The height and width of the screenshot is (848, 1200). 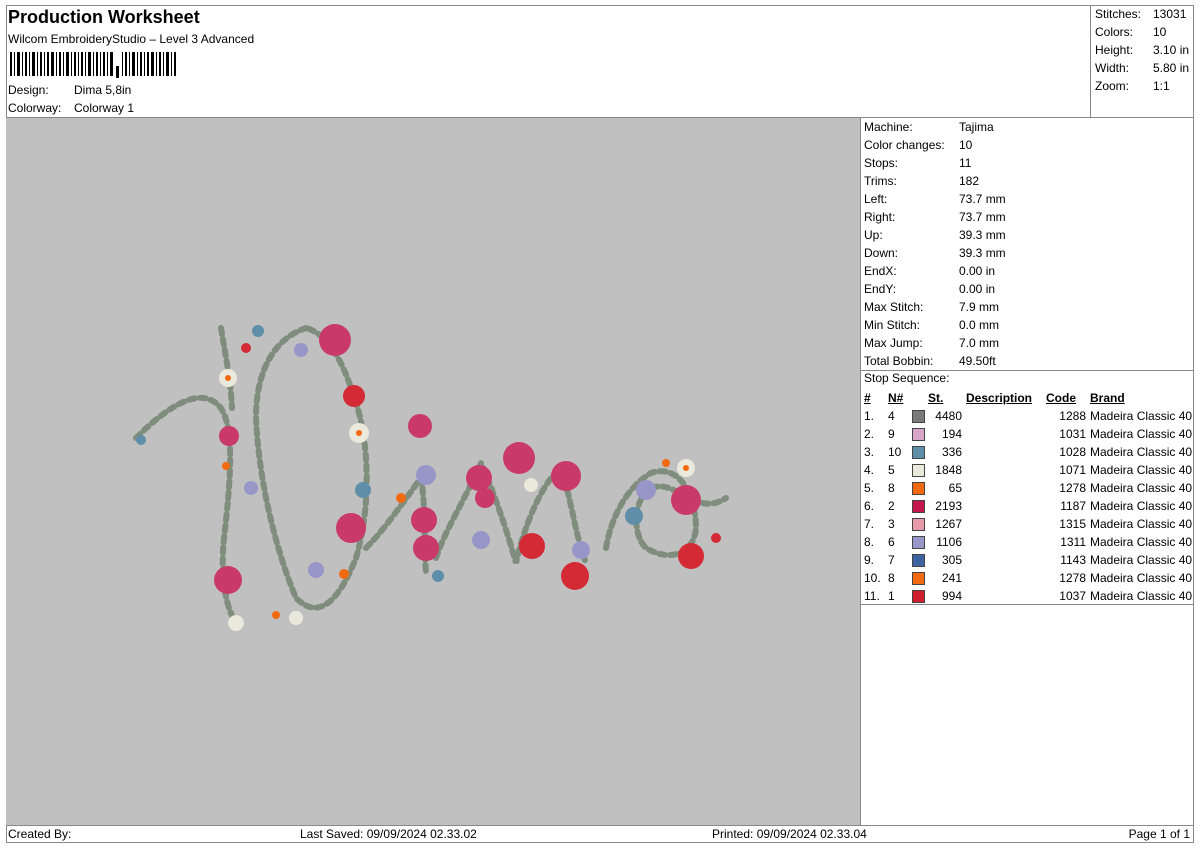 I want to click on design-value: Dima 5,8in, so click(x=103, y=90).